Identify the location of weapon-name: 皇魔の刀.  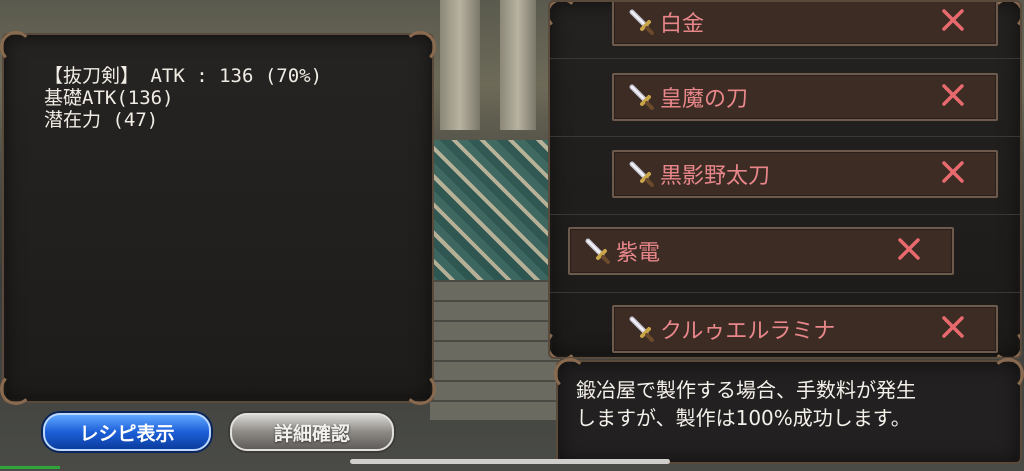
(704, 99).